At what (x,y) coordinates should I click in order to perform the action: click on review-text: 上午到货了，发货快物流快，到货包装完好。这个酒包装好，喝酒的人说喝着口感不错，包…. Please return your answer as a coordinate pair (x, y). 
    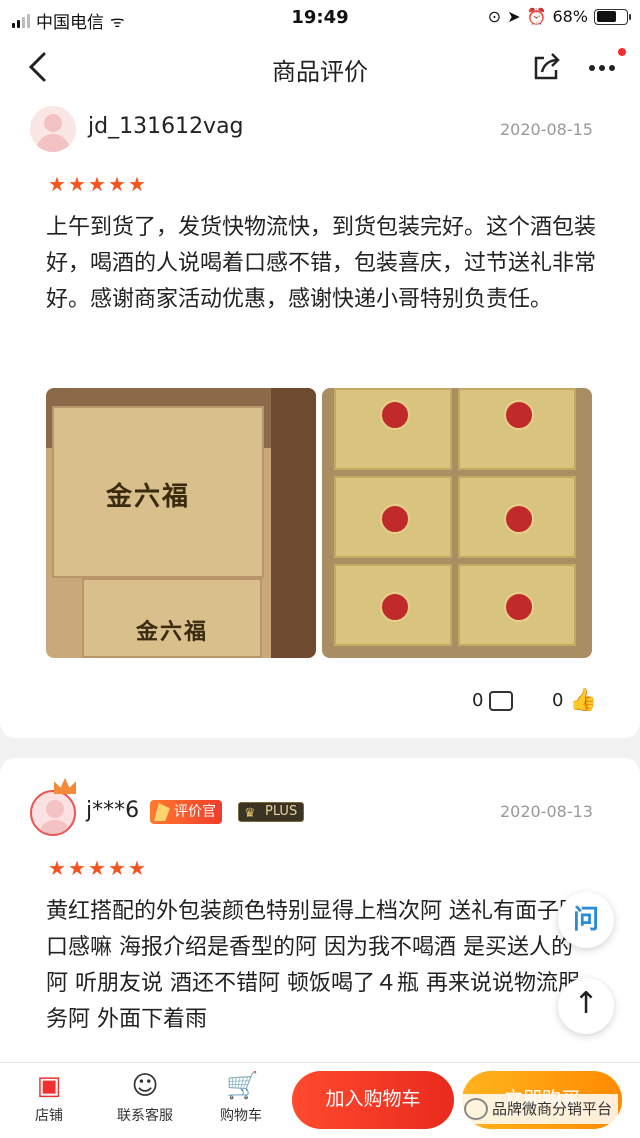
    Looking at the image, I should click on (321, 263).